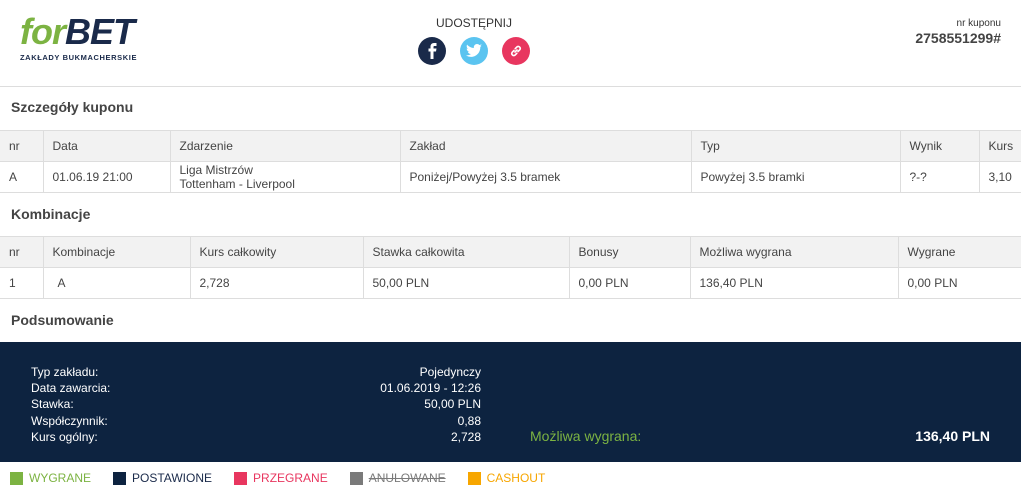 The height and width of the screenshot is (495, 1021). I want to click on facebook-share-button, so click(432, 51).